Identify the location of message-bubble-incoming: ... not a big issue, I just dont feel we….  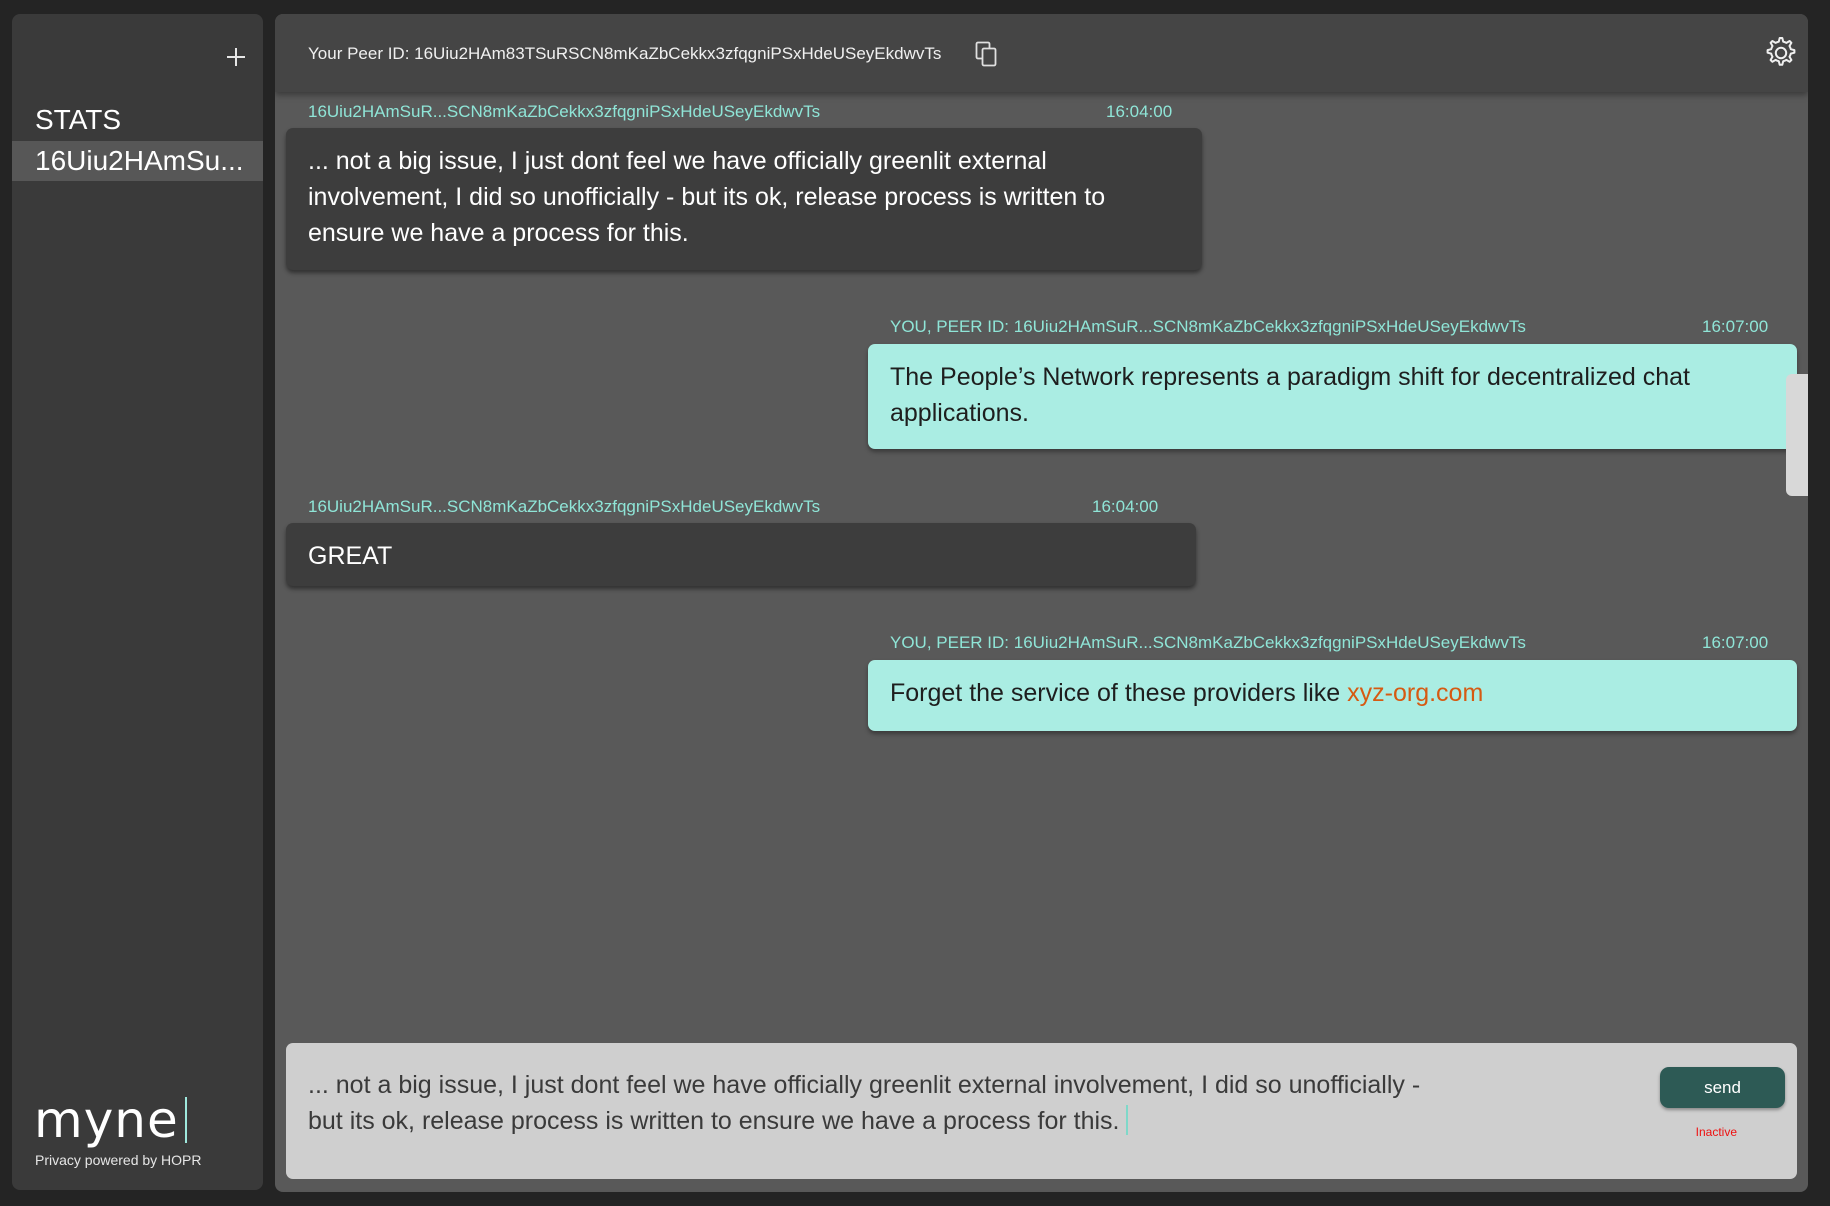
(744, 199).